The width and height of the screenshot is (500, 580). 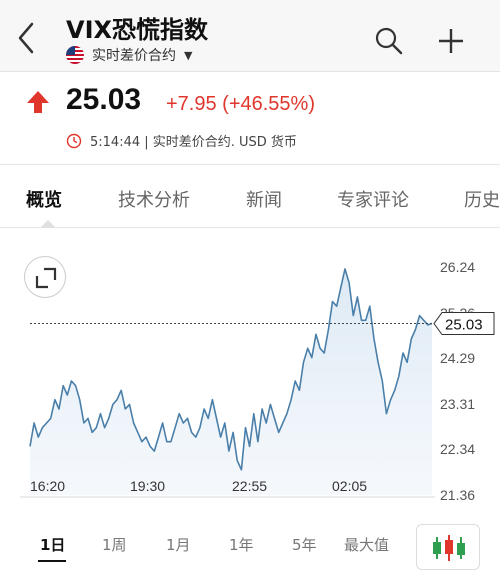 What do you see at coordinates (250, 36) in the screenshot?
I see `app-header: VIX恐慌指数 实时差价合约 ▼` at bounding box center [250, 36].